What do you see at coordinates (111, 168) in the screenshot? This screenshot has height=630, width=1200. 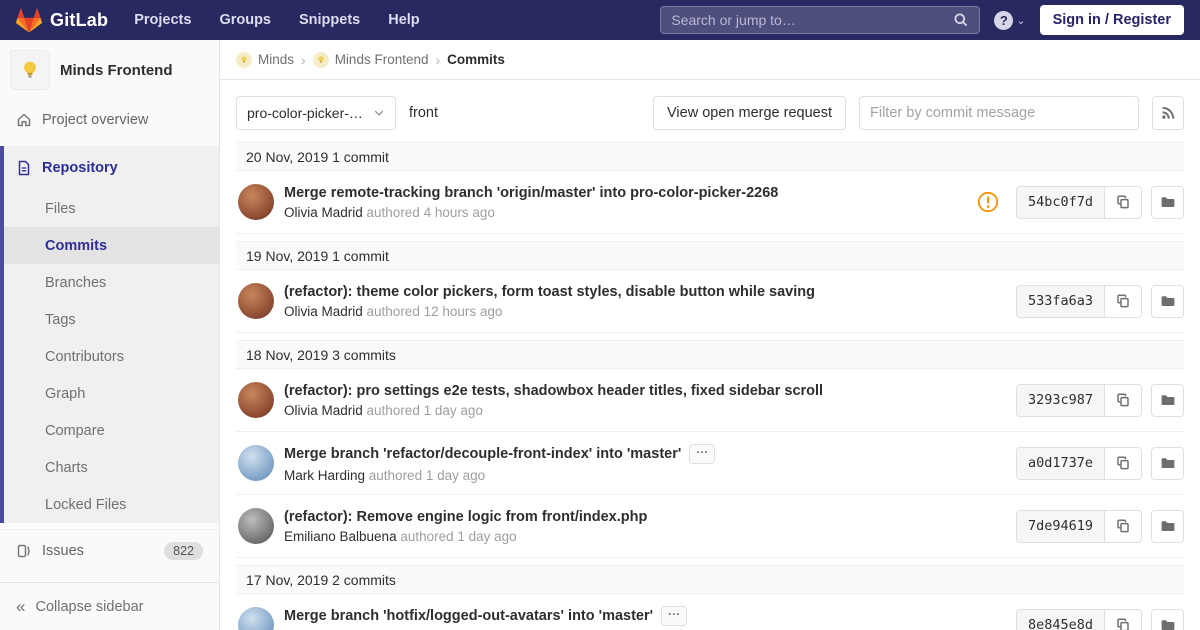 I see `sidebar-item-repository: Repository` at bounding box center [111, 168].